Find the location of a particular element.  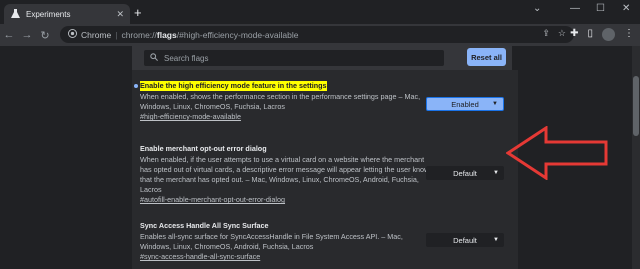

tab-title: Experiments is located at coordinates (48, 14).